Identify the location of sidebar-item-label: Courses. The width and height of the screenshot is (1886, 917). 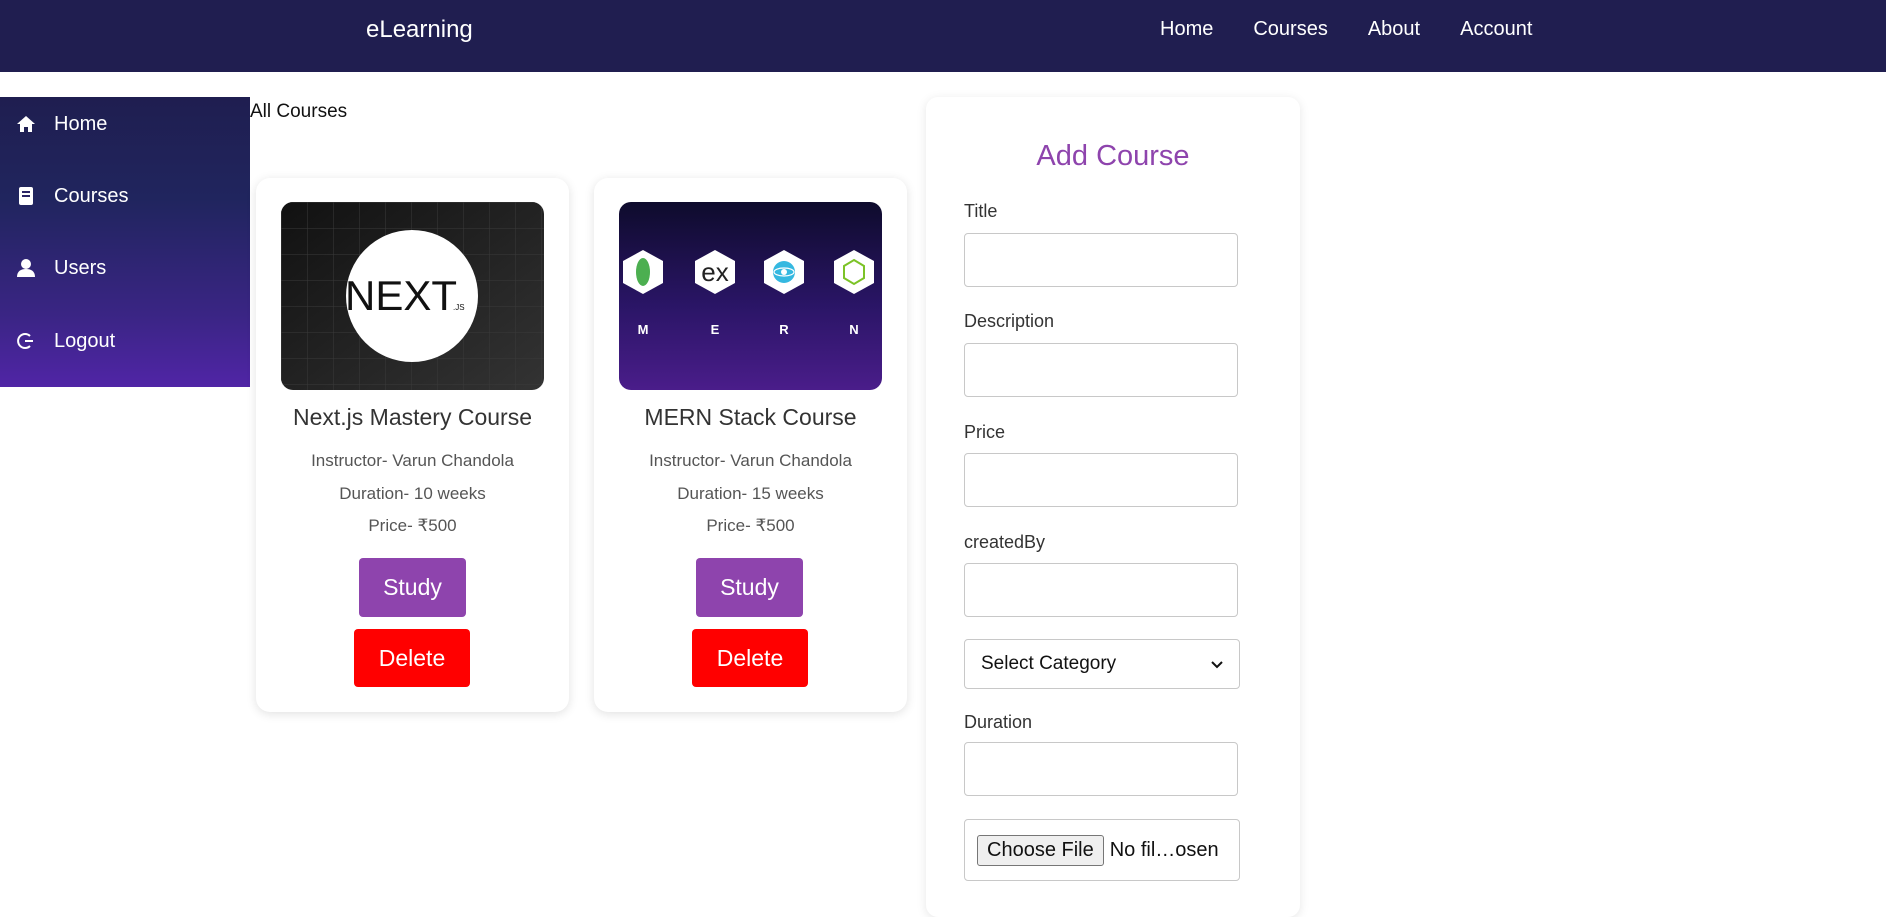
(91, 195).